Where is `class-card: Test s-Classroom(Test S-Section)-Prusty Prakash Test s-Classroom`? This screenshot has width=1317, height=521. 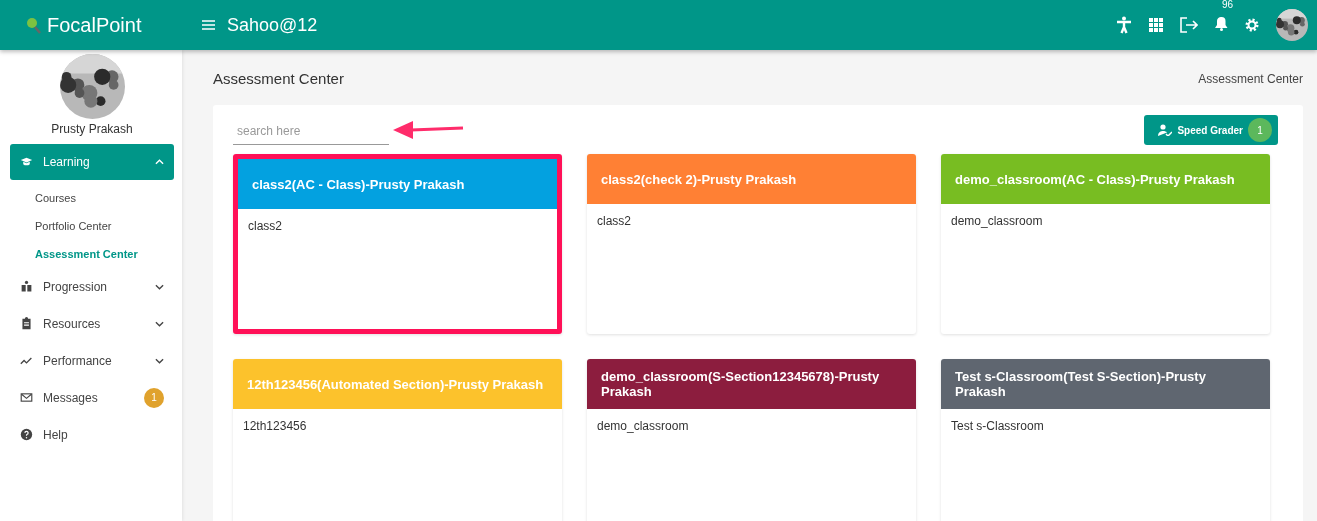
class-card: Test s-Classroom(Test S-Section)-Prusty Prakash Test s-Classroom is located at coordinates (1105, 440).